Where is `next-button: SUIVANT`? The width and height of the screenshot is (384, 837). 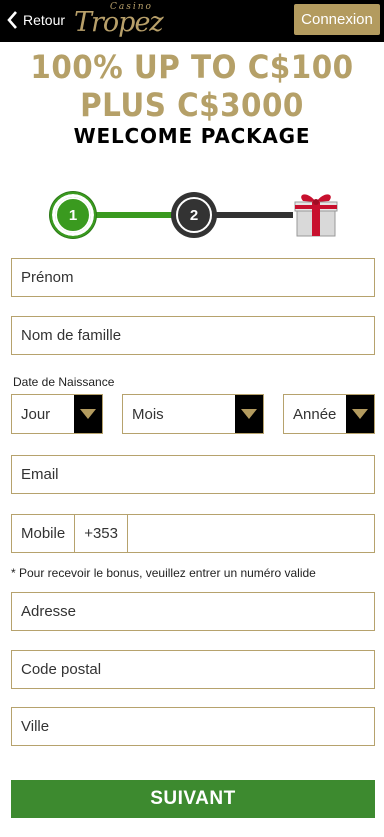 next-button: SUIVANT is located at coordinates (193, 799).